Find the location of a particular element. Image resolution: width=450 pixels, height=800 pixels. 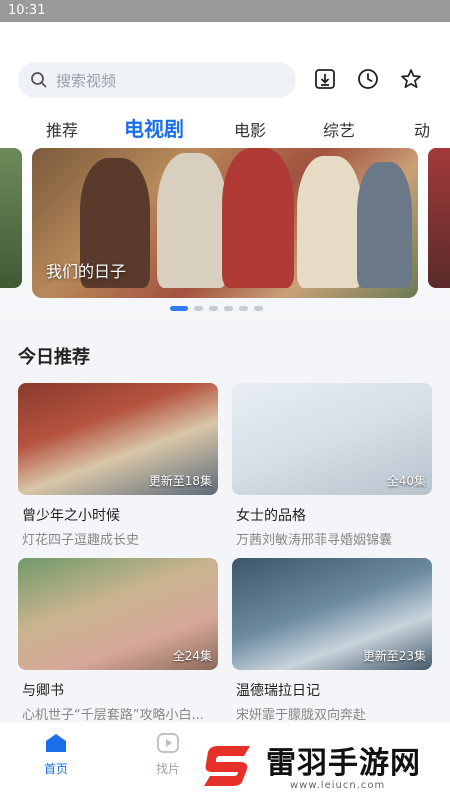

video-title: 女士的品格 is located at coordinates (271, 516).